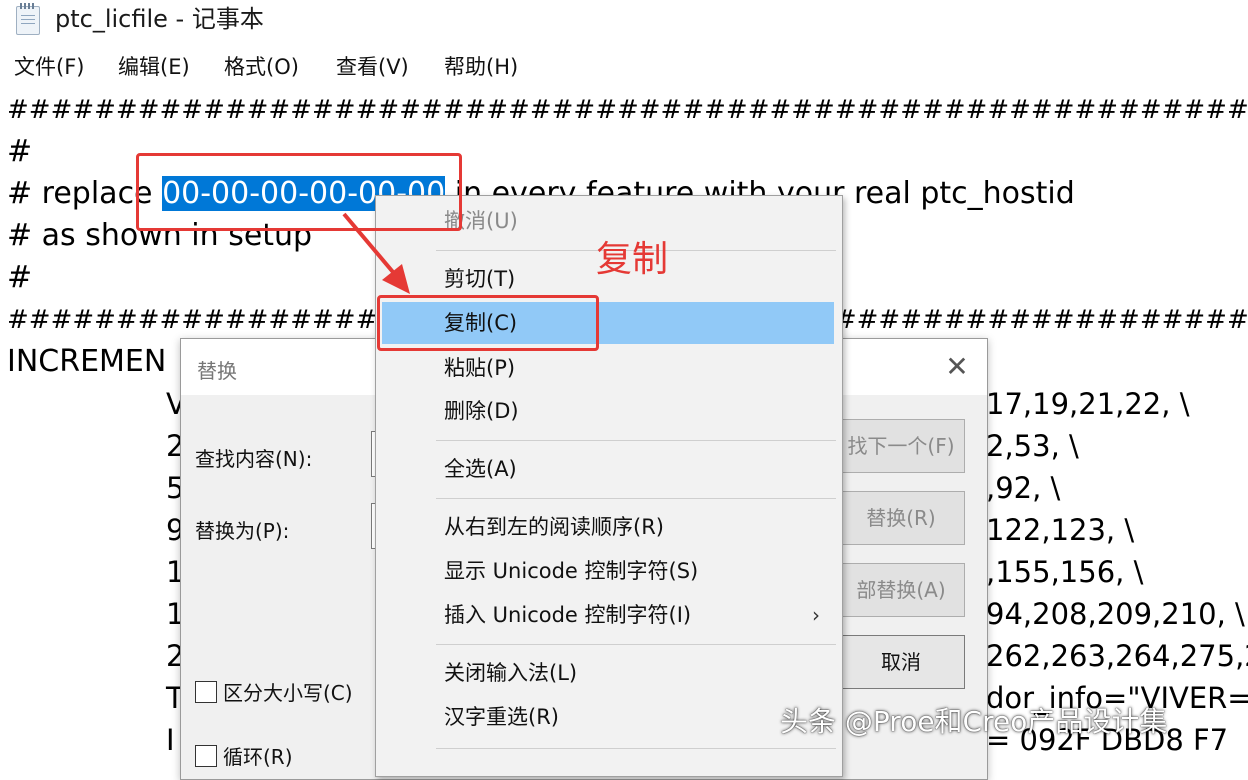 This screenshot has height=780, width=1248. What do you see at coordinates (1060, 530) in the screenshot?
I see `editor-right-fragment: 122,123, \` at bounding box center [1060, 530].